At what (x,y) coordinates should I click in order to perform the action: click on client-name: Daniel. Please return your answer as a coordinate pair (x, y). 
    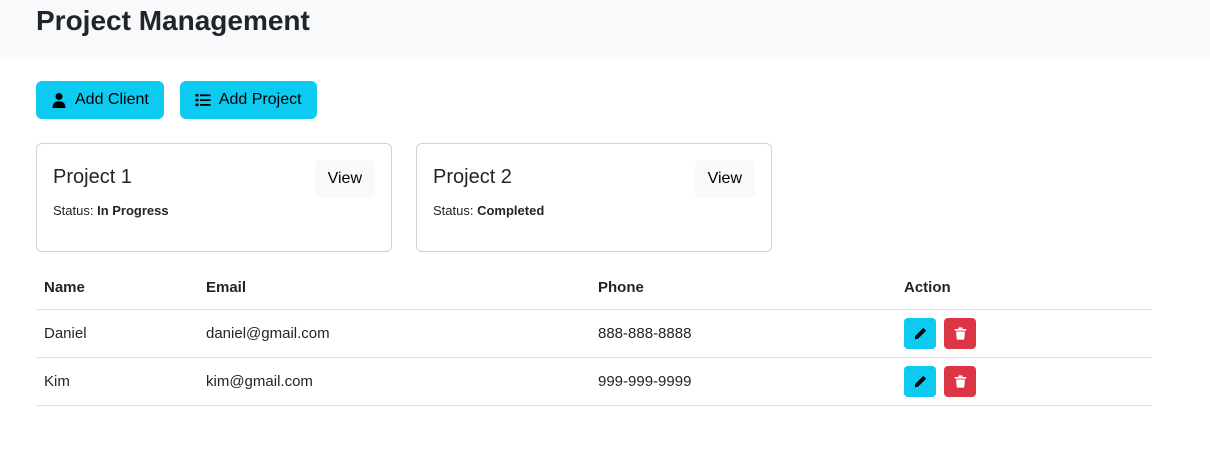
    Looking at the image, I should click on (117, 333).